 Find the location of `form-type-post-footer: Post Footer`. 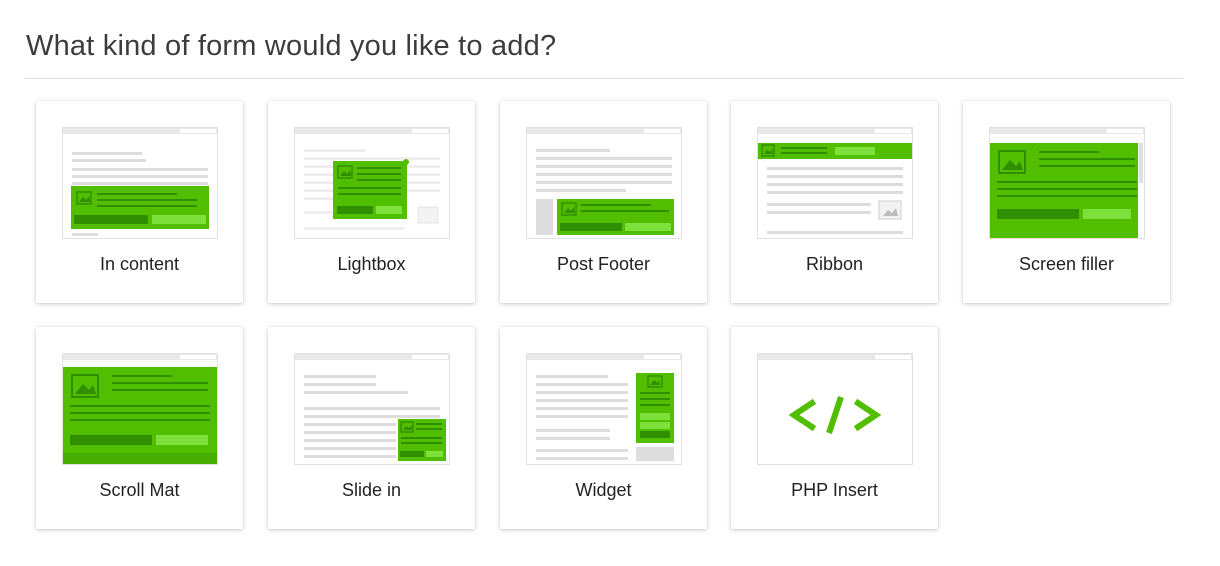

form-type-post-footer: Post Footer is located at coordinates (603, 202).